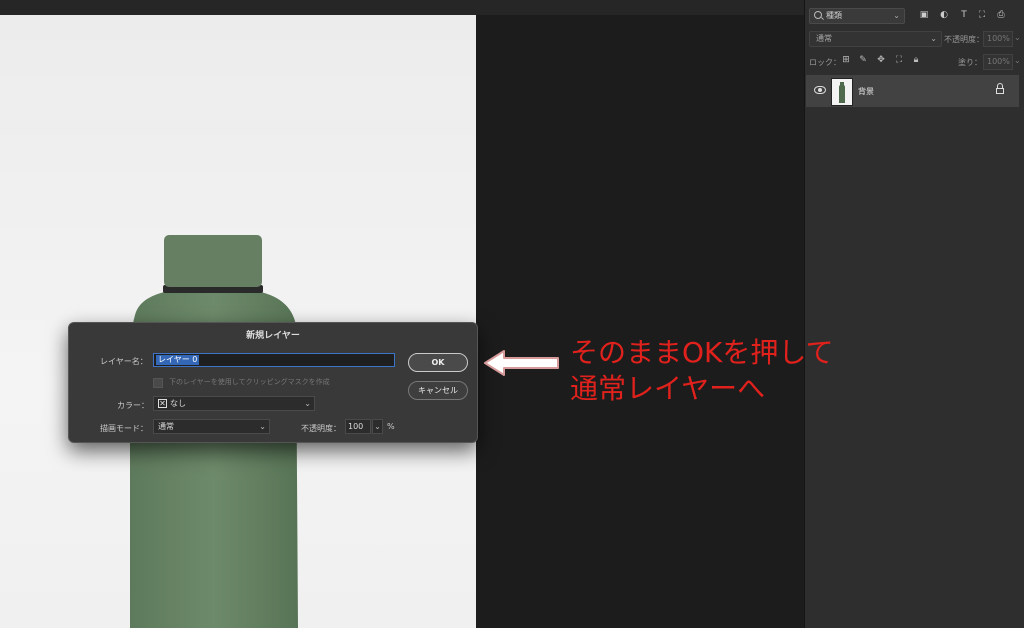 The image size is (1024, 628). Describe the element at coordinates (881, 60) in the screenshot. I see `lock-position-icon: ✥` at that location.